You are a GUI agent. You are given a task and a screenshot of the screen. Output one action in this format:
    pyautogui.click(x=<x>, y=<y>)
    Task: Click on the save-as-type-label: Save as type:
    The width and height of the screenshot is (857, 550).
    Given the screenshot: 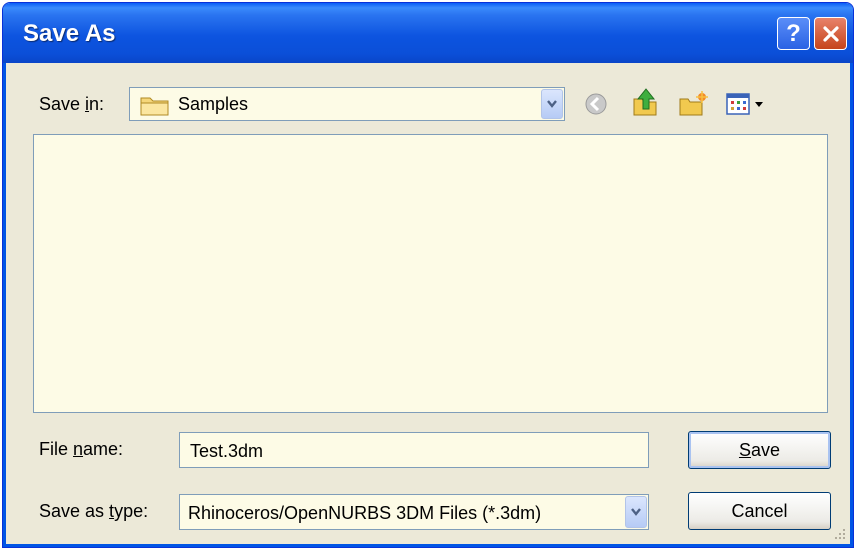 What is the action you would take?
    pyautogui.click(x=94, y=511)
    